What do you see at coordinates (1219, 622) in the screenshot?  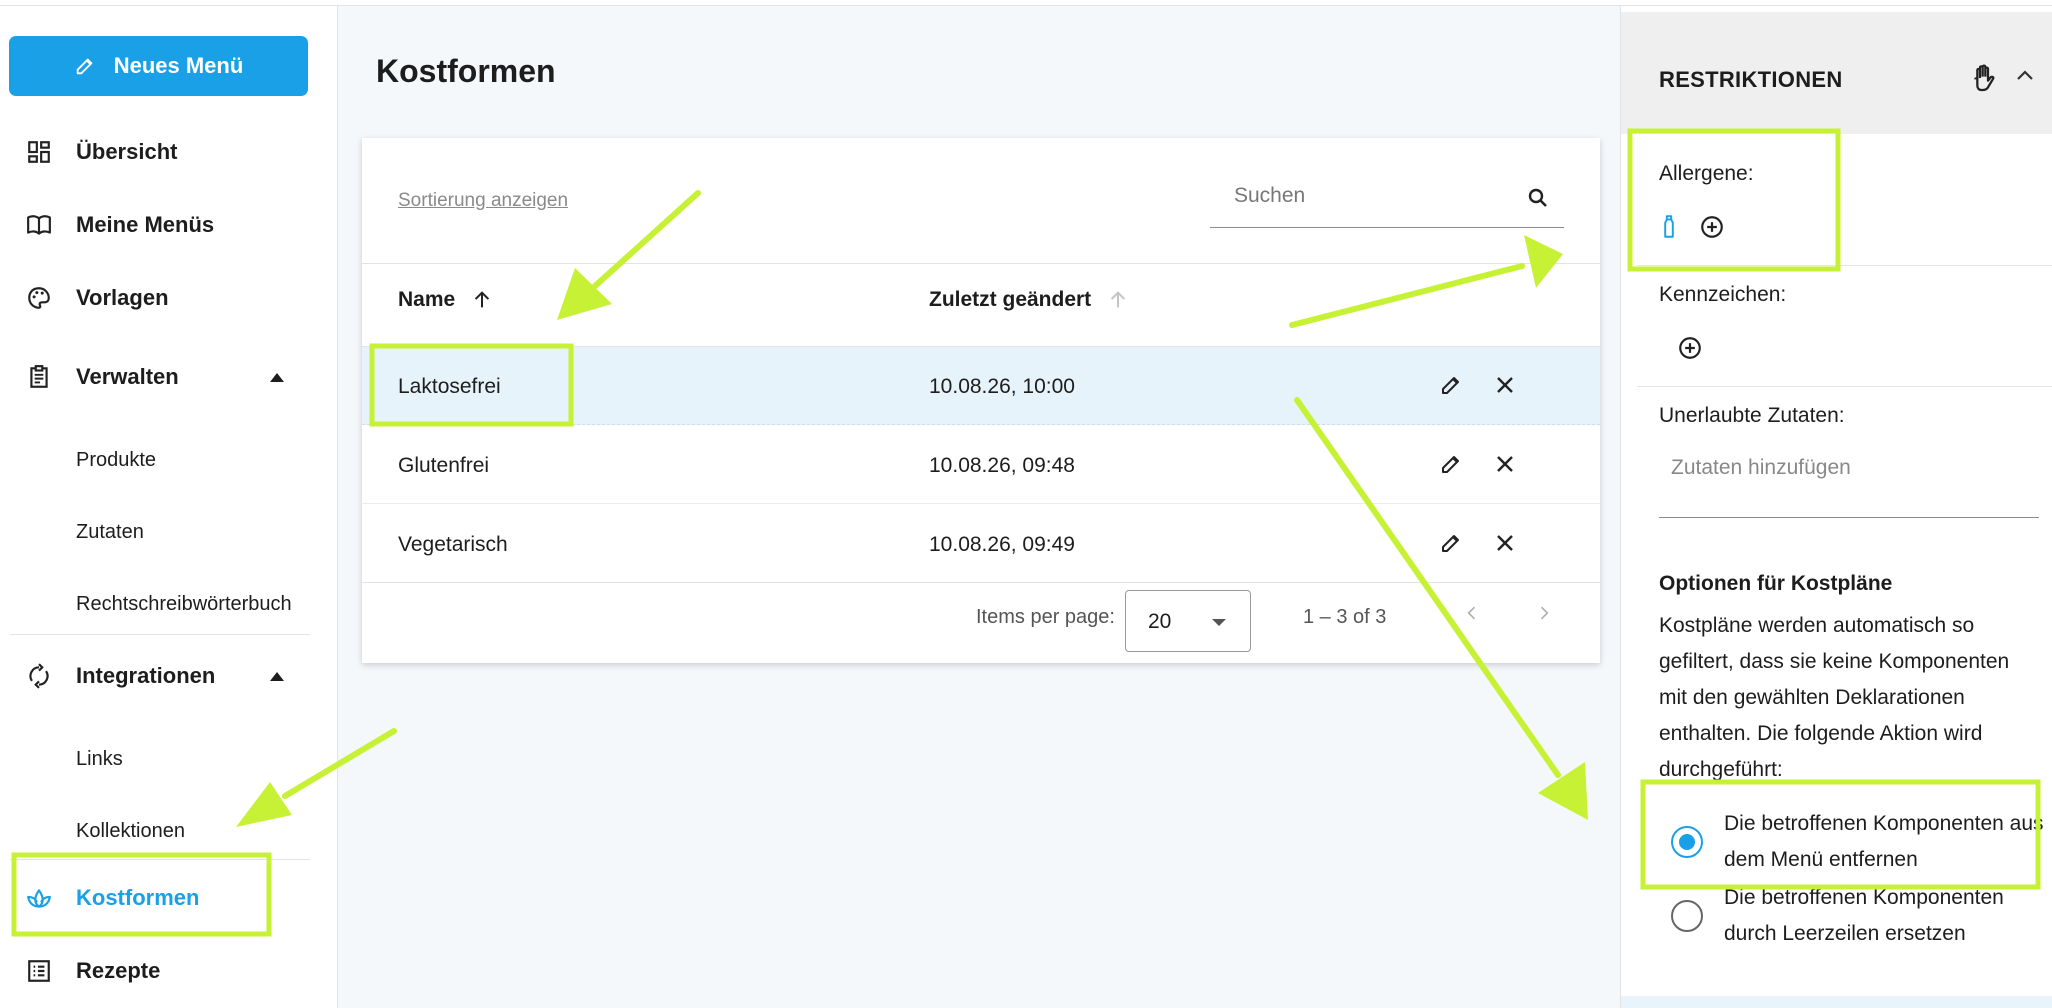 I see `dropdown-arrow-icon` at bounding box center [1219, 622].